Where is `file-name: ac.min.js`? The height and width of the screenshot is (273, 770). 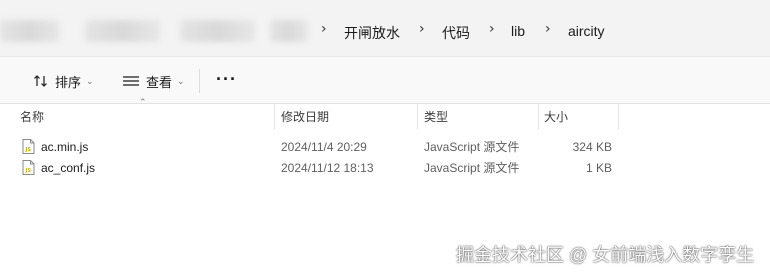
file-name: ac.min.js is located at coordinates (65, 146).